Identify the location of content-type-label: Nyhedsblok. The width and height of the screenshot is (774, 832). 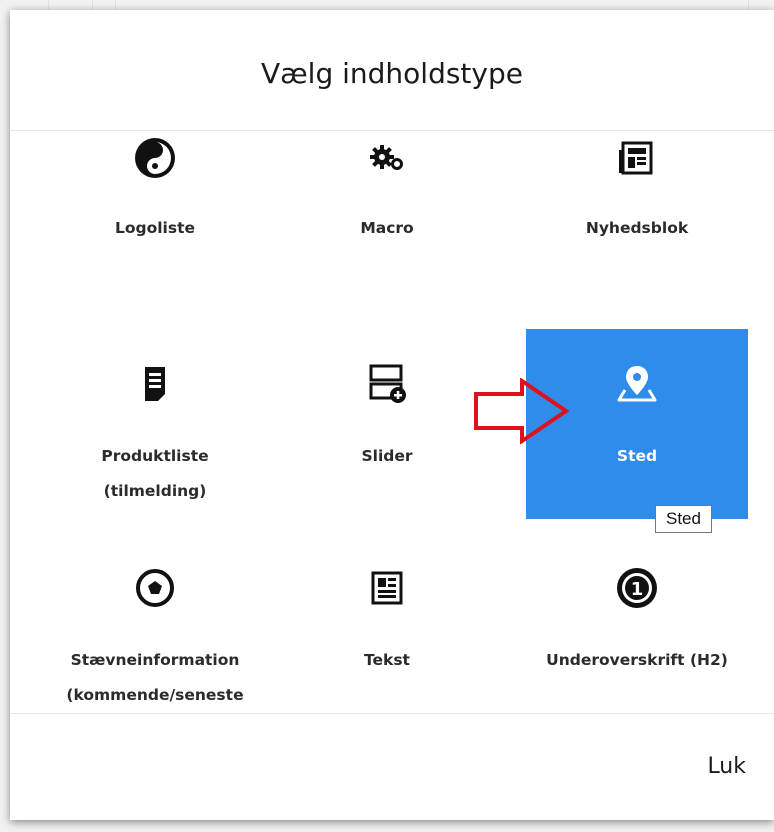
(637, 228).